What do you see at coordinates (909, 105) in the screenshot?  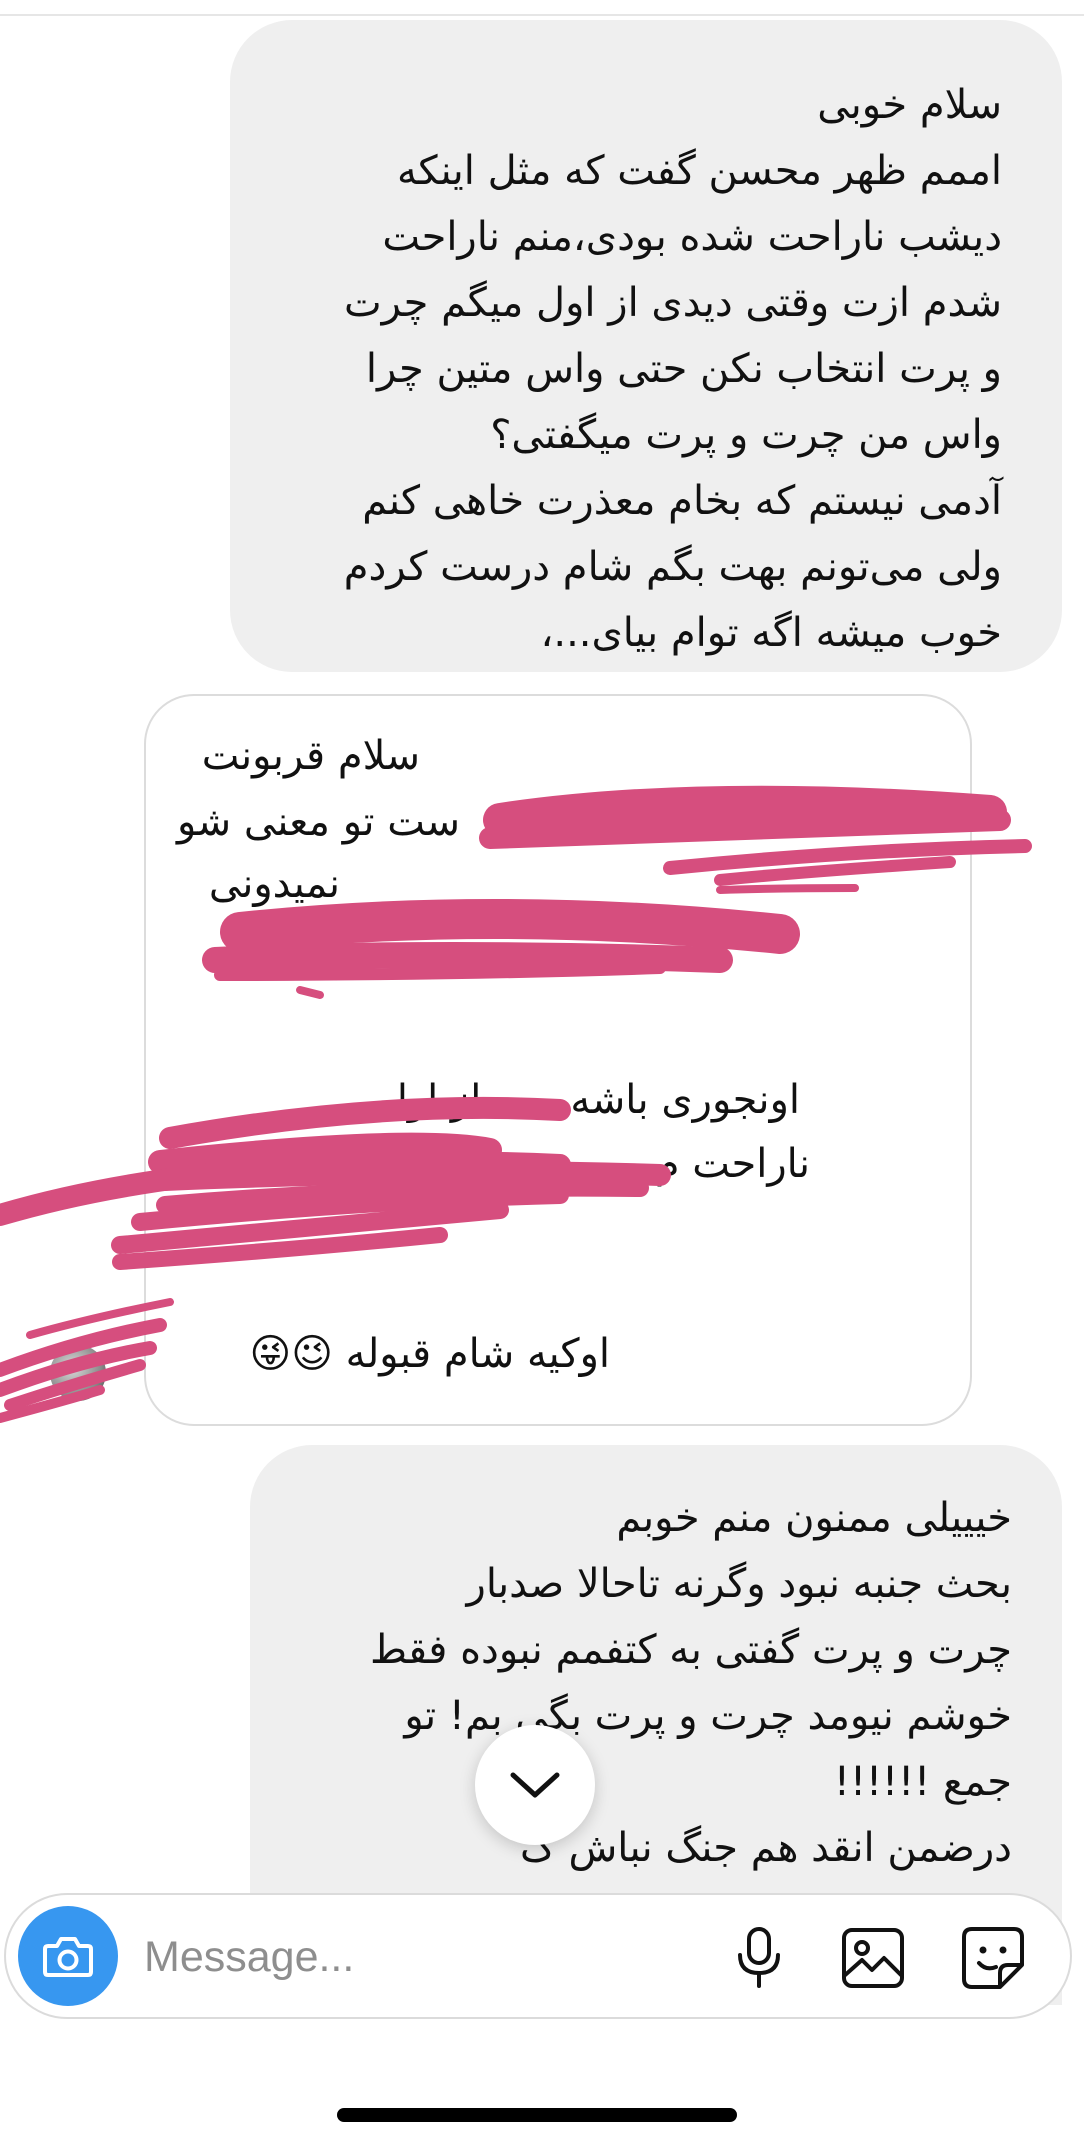 I see `message-line: سلام خوبی` at bounding box center [909, 105].